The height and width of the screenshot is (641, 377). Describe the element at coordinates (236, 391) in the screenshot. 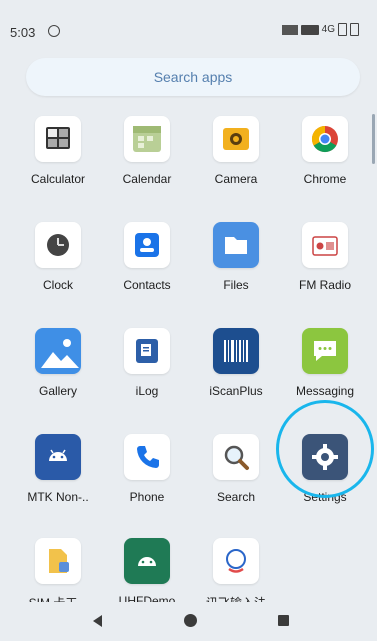

I see `app-label: iScanPlus` at that location.